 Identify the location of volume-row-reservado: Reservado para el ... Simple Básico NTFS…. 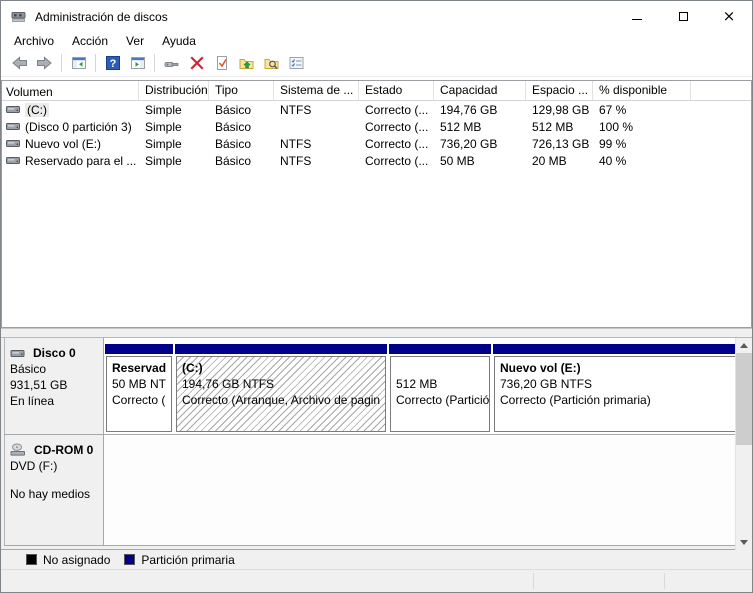
(376, 160).